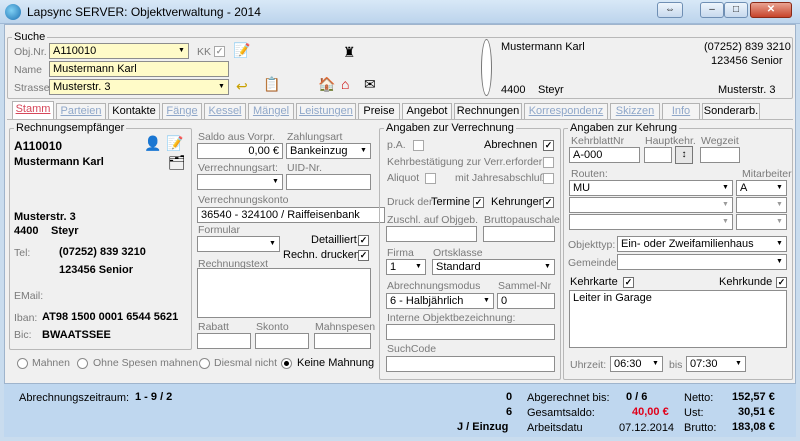 This screenshot has height=441, width=800. What do you see at coordinates (81, 111) in the screenshot?
I see `tab-parteien: Parteien` at bounding box center [81, 111].